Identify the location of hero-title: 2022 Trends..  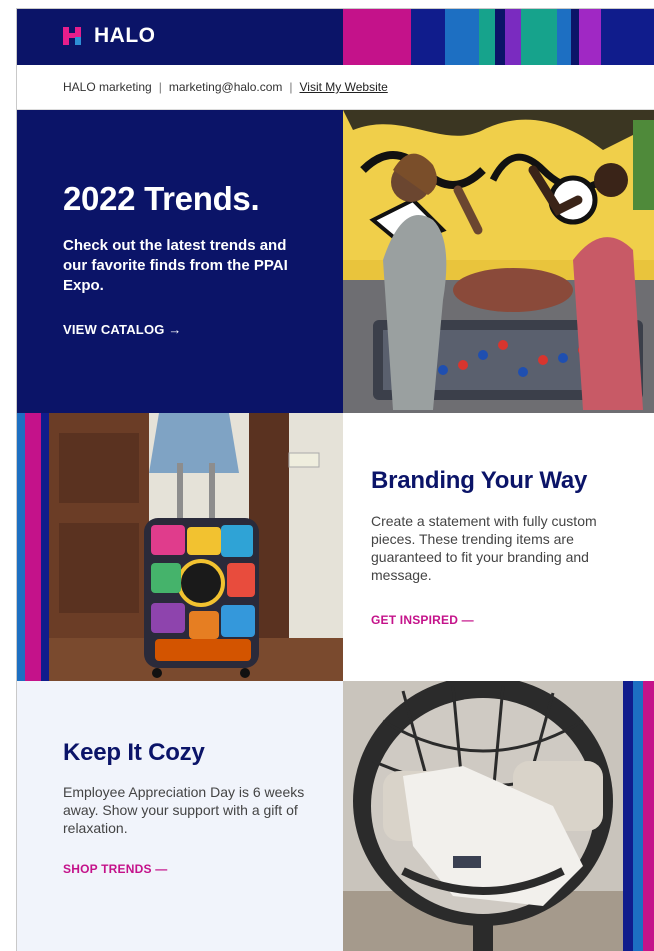
(161, 198).